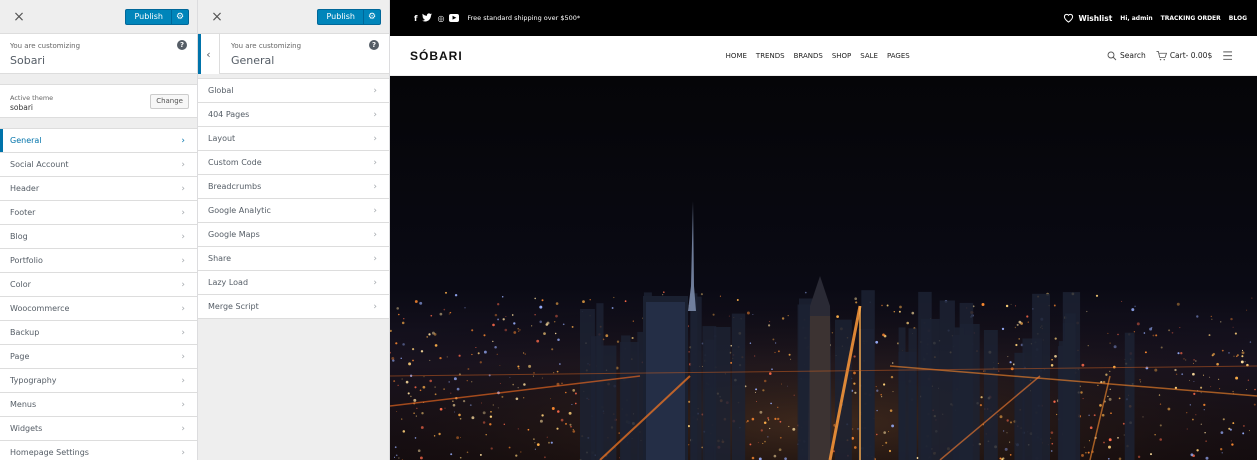 This screenshot has width=1257, height=460. What do you see at coordinates (25, 188) in the screenshot?
I see `section-item-label: Header` at bounding box center [25, 188].